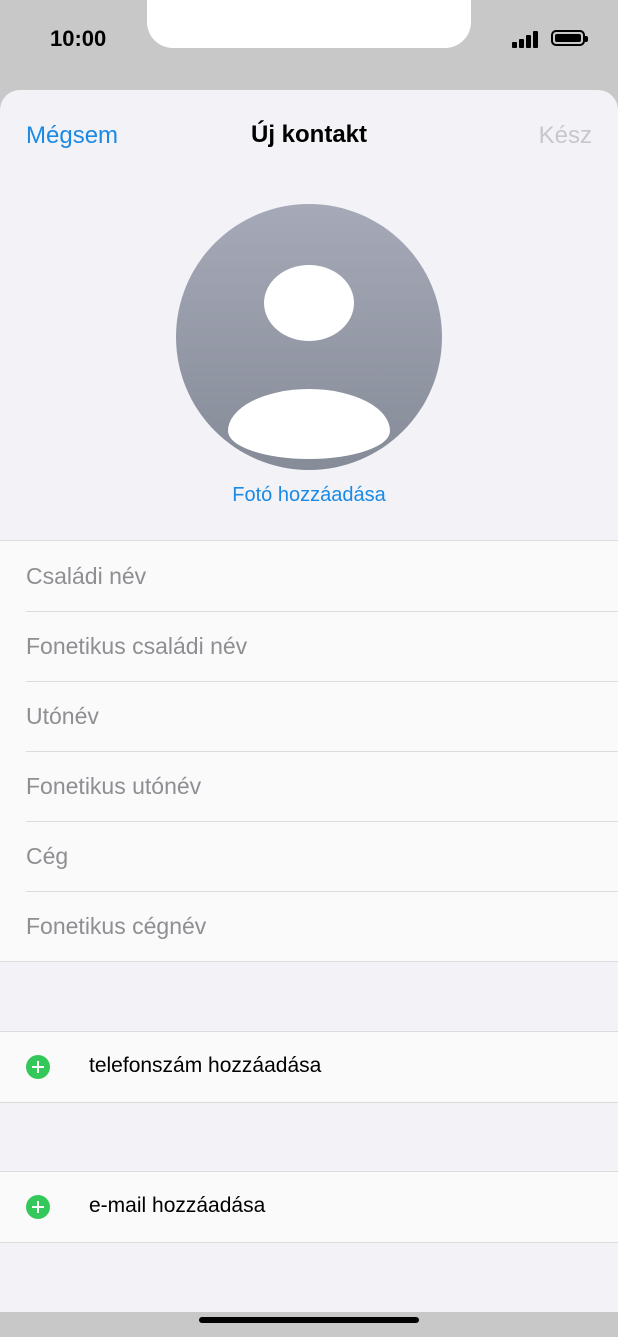  What do you see at coordinates (309, 576) in the screenshot?
I see `last-name-field: Családi név` at bounding box center [309, 576].